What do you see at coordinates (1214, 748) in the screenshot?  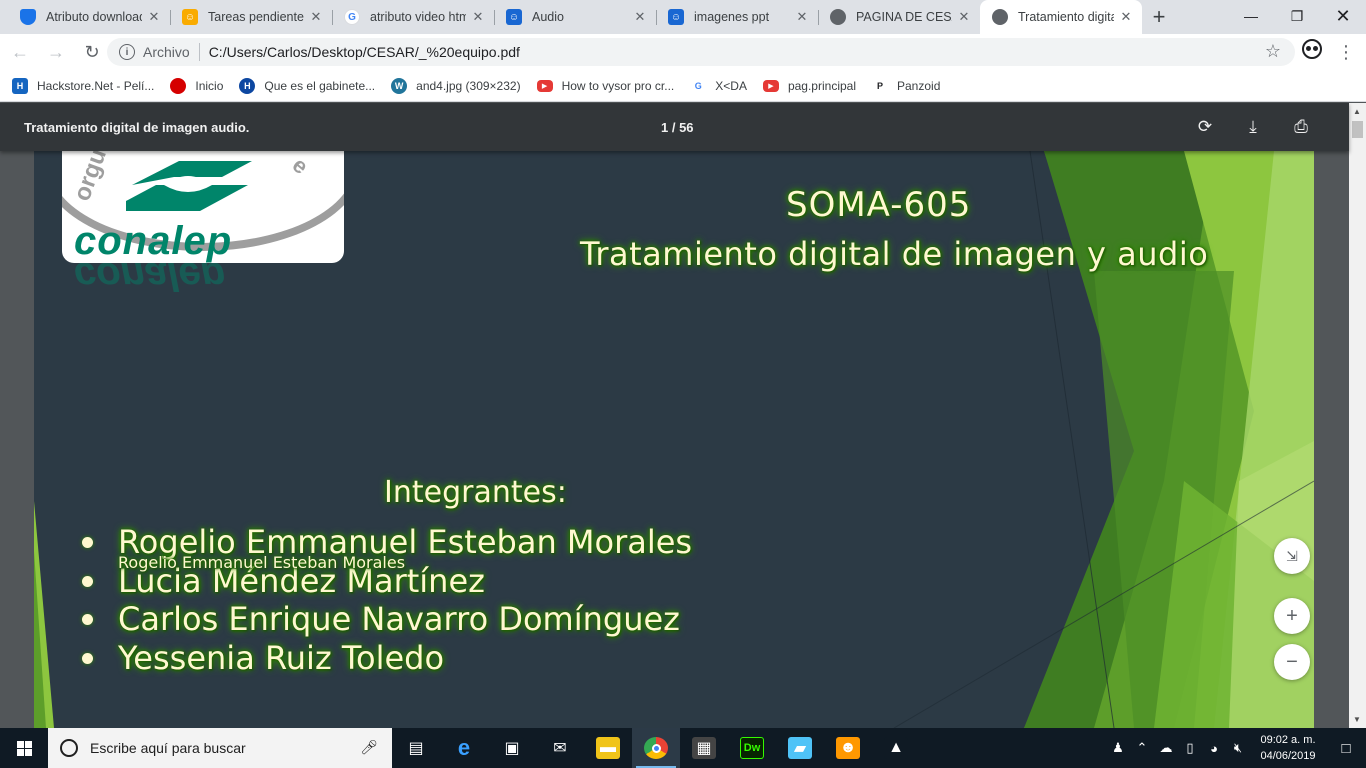 I see `wifi-icon: ◕` at bounding box center [1214, 748].